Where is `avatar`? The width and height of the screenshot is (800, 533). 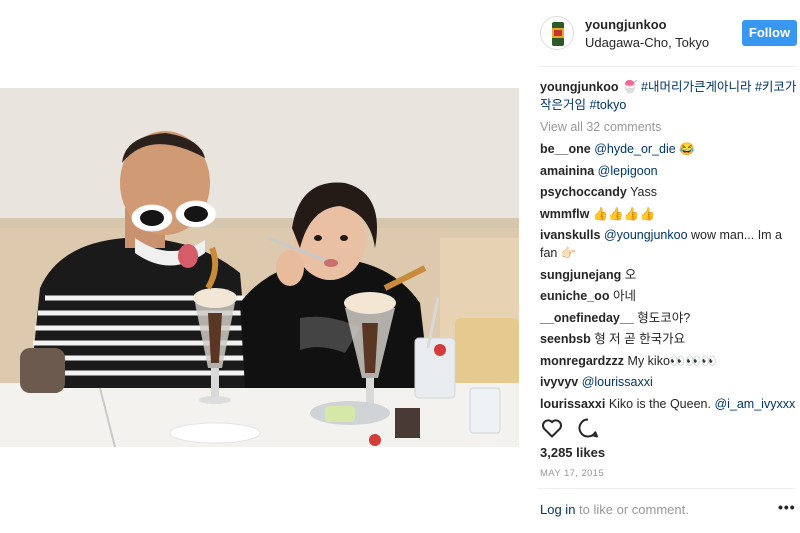
avatar is located at coordinates (557, 33).